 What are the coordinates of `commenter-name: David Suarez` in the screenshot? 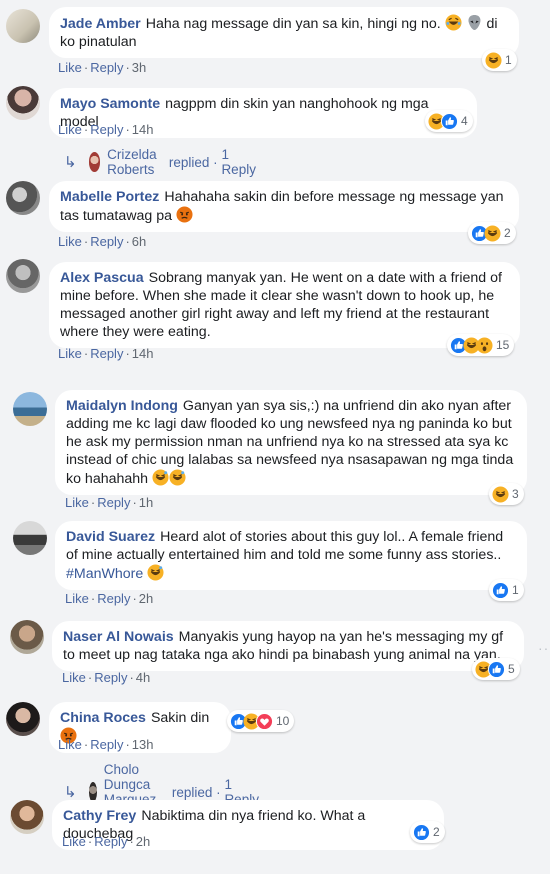 It's located at (110, 537).